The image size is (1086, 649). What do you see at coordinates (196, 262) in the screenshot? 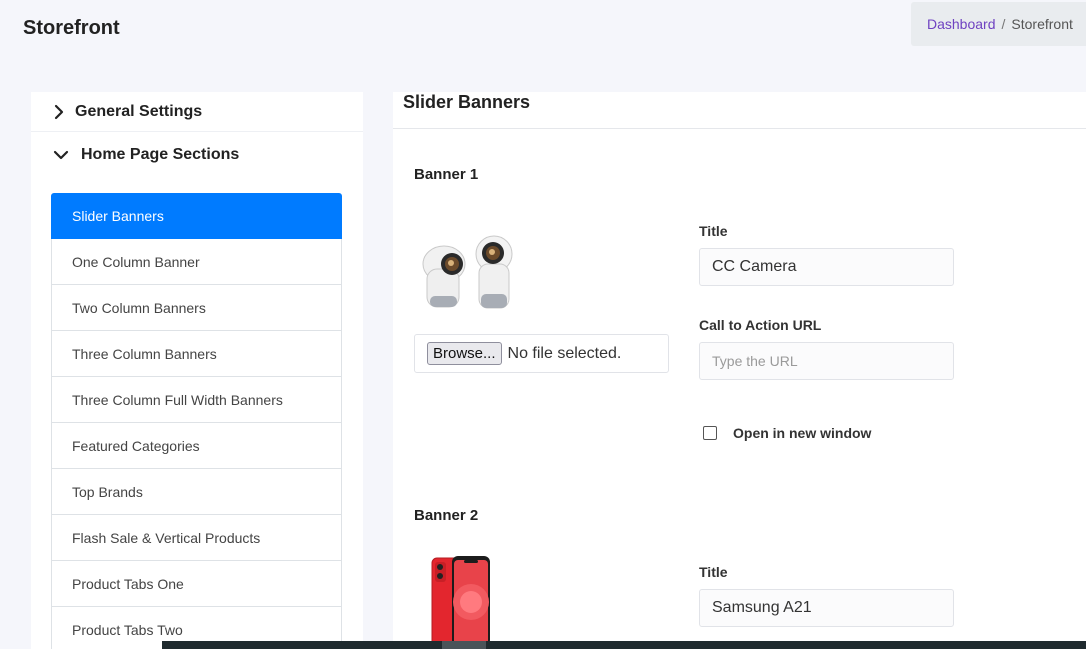
I see `menu-item-one-column-banner: One Column Banner` at bounding box center [196, 262].